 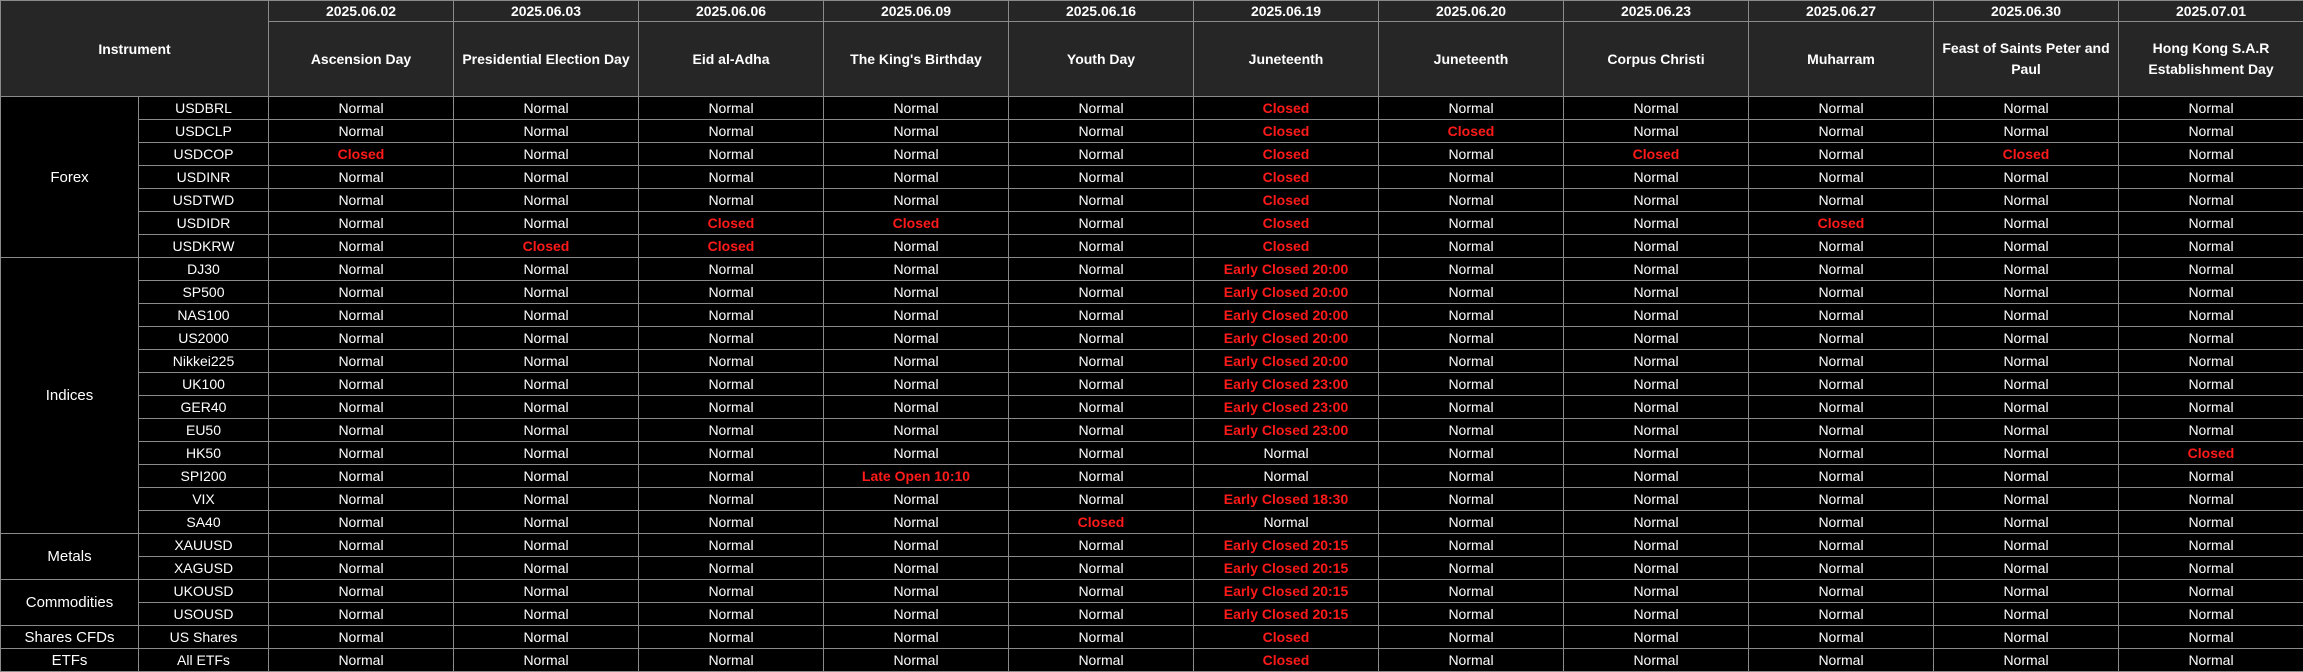 What do you see at coordinates (69, 602) in the screenshot?
I see `group-label: Commodities` at bounding box center [69, 602].